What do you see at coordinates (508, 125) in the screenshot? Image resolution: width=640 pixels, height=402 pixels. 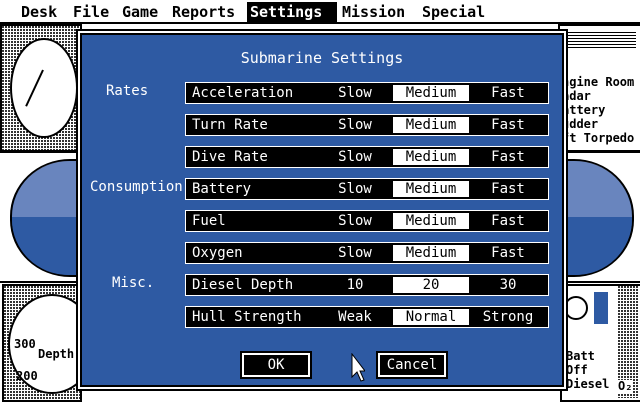 I see `option-turn-rate-fast: Fast` at bounding box center [508, 125].